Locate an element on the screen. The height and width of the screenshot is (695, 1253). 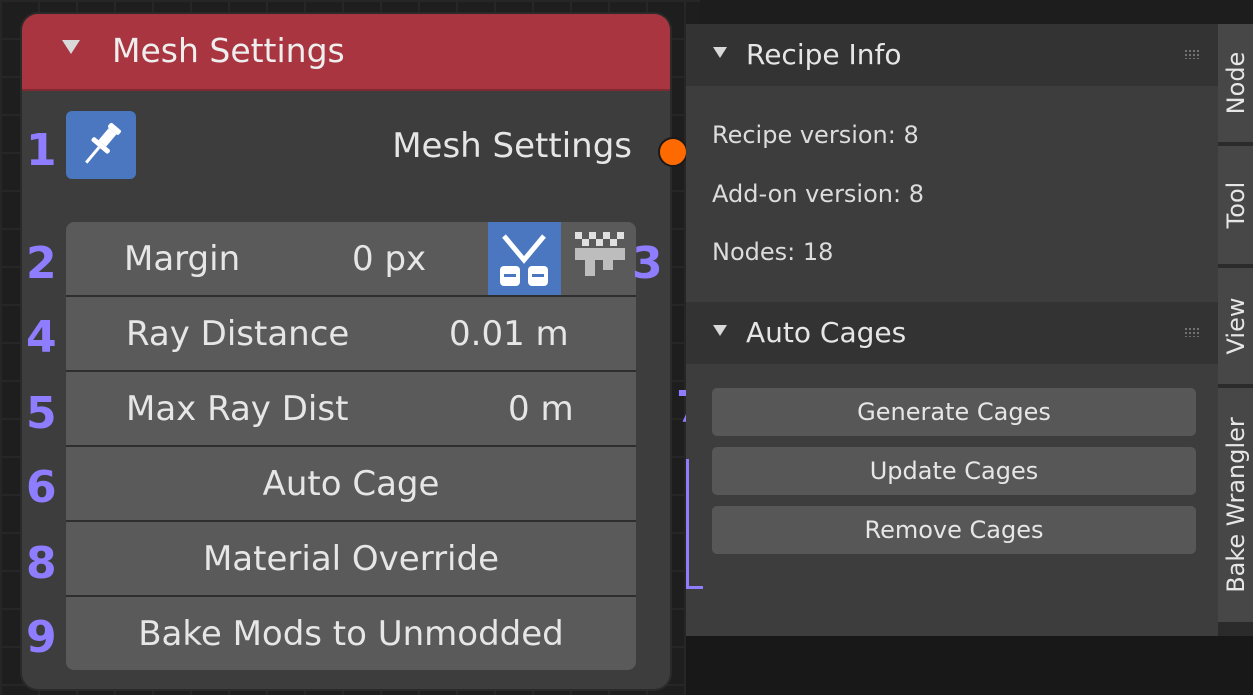
output-label: Mesh Settings is located at coordinates (512, 146).